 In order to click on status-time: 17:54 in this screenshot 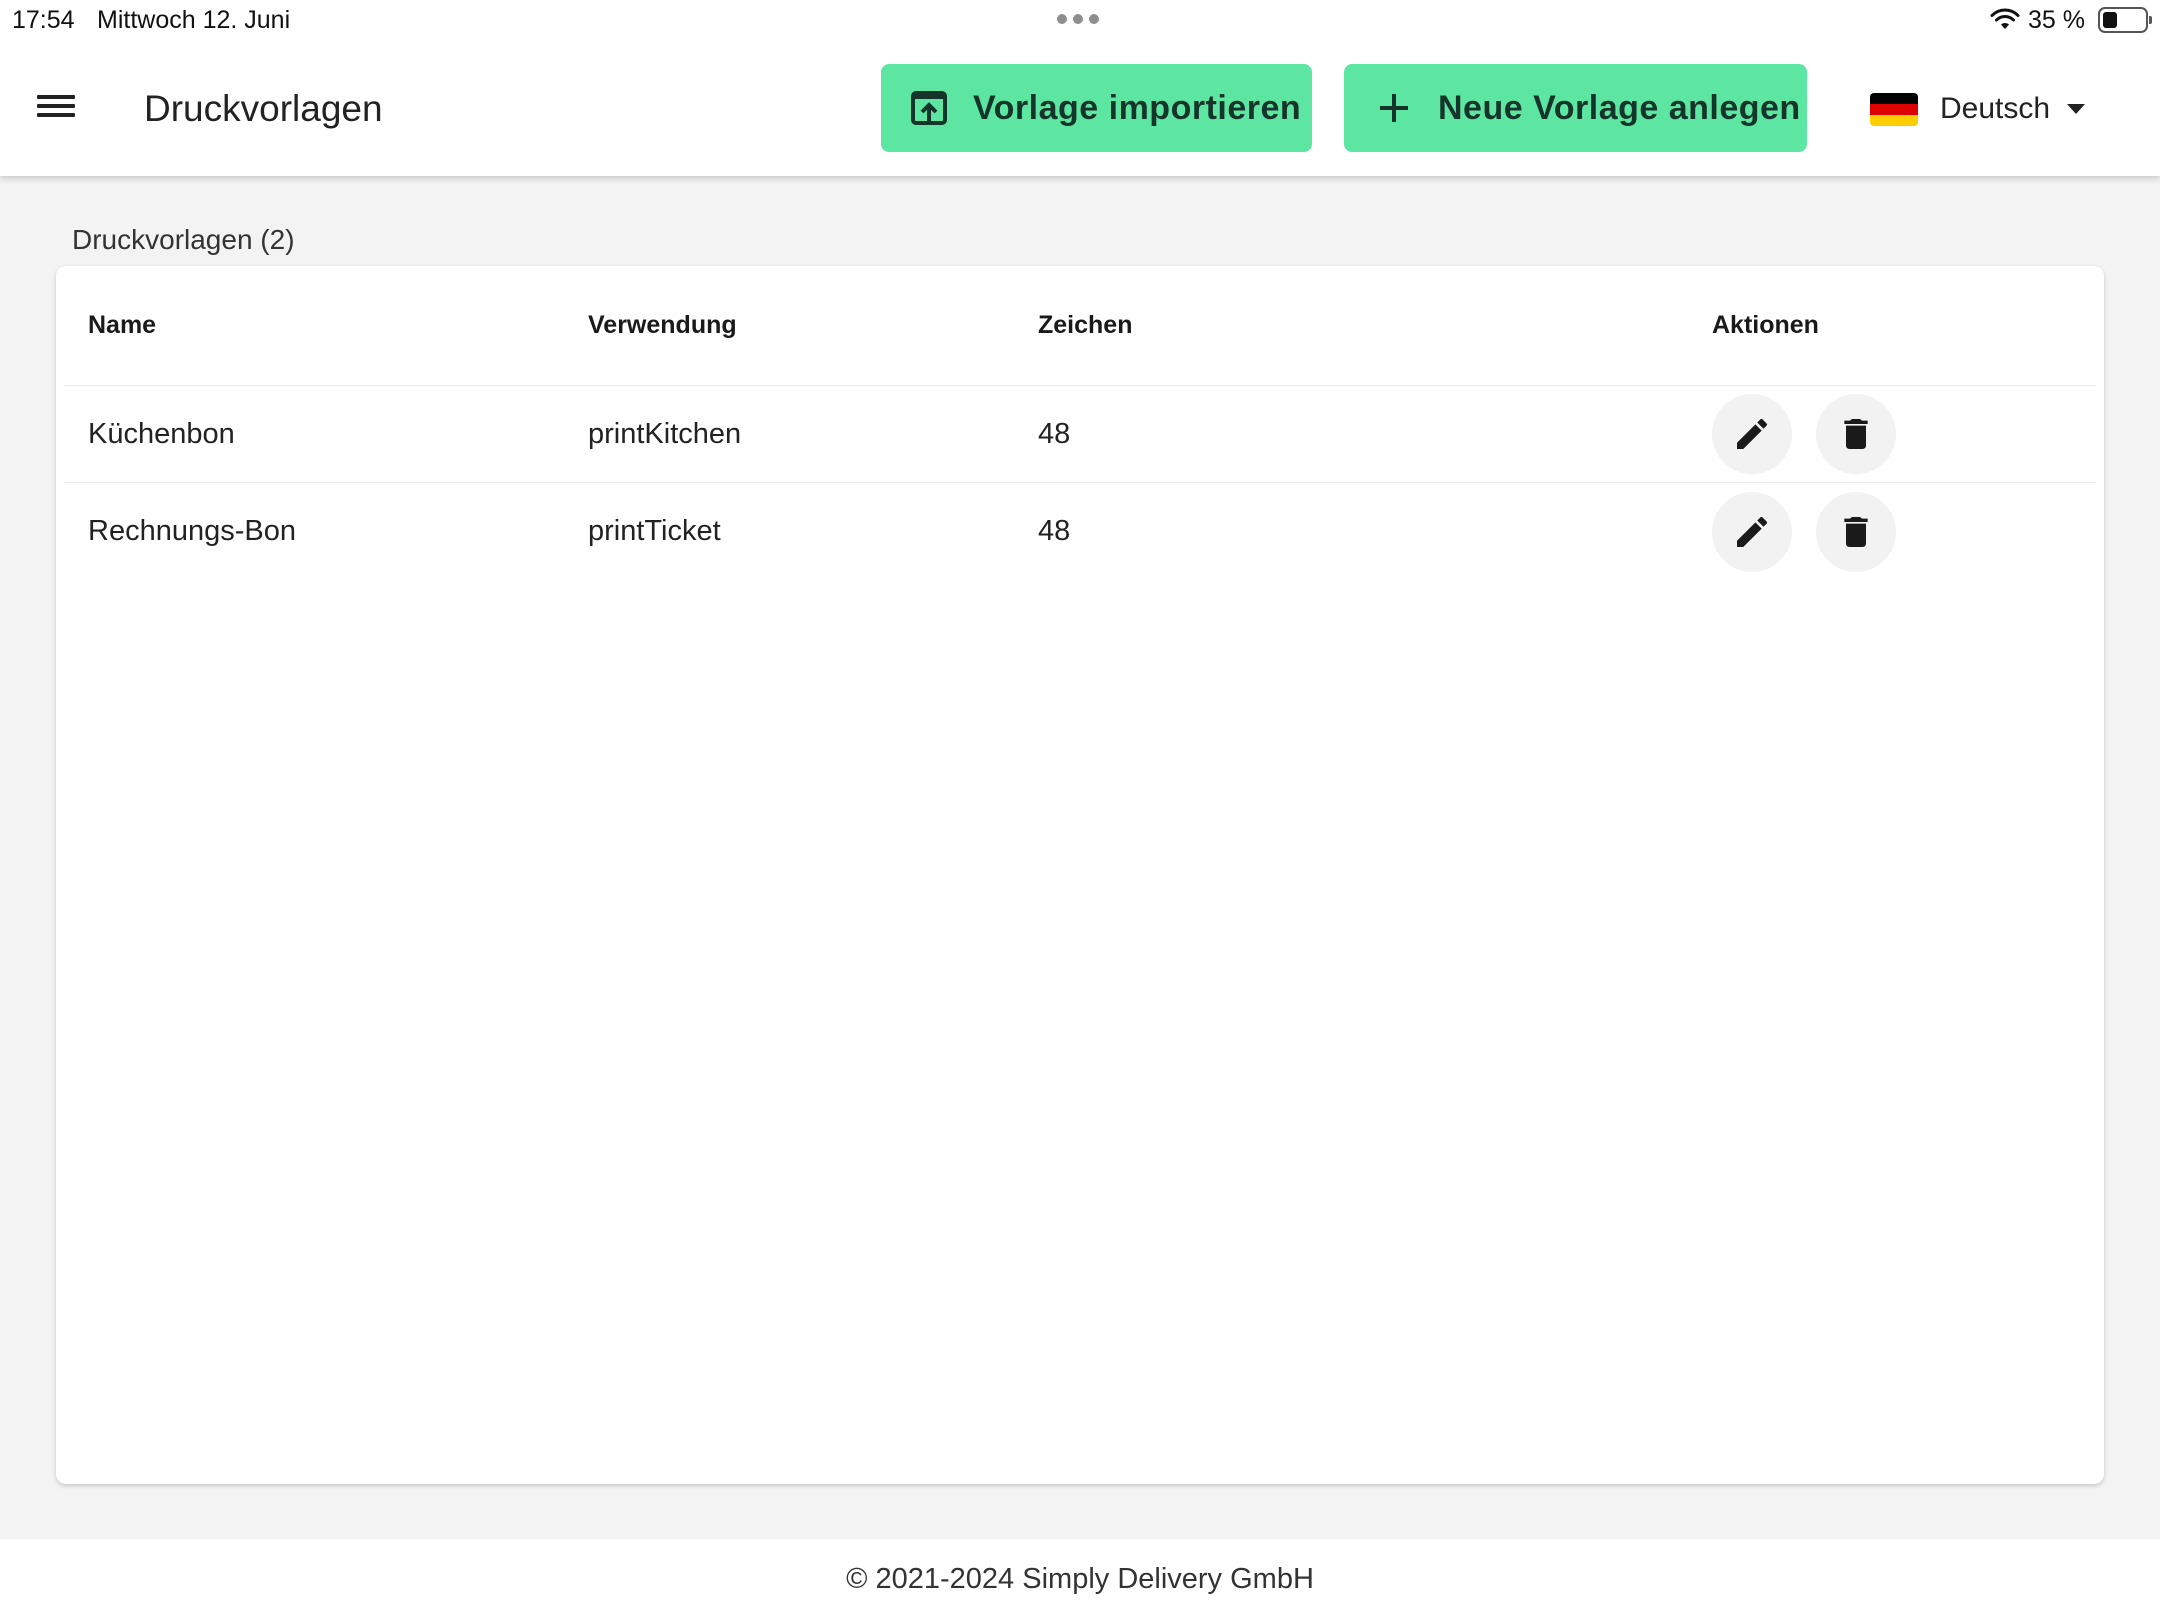, I will do `click(43, 20)`.